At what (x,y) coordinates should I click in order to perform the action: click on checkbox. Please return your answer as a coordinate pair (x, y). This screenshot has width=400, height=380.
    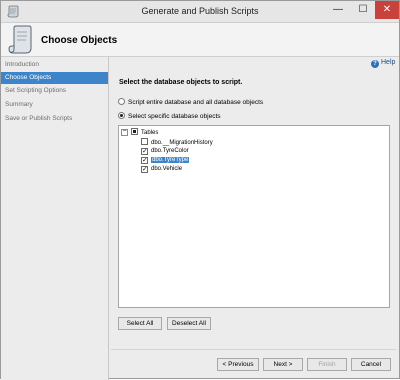
    Looking at the image, I should click on (144, 141).